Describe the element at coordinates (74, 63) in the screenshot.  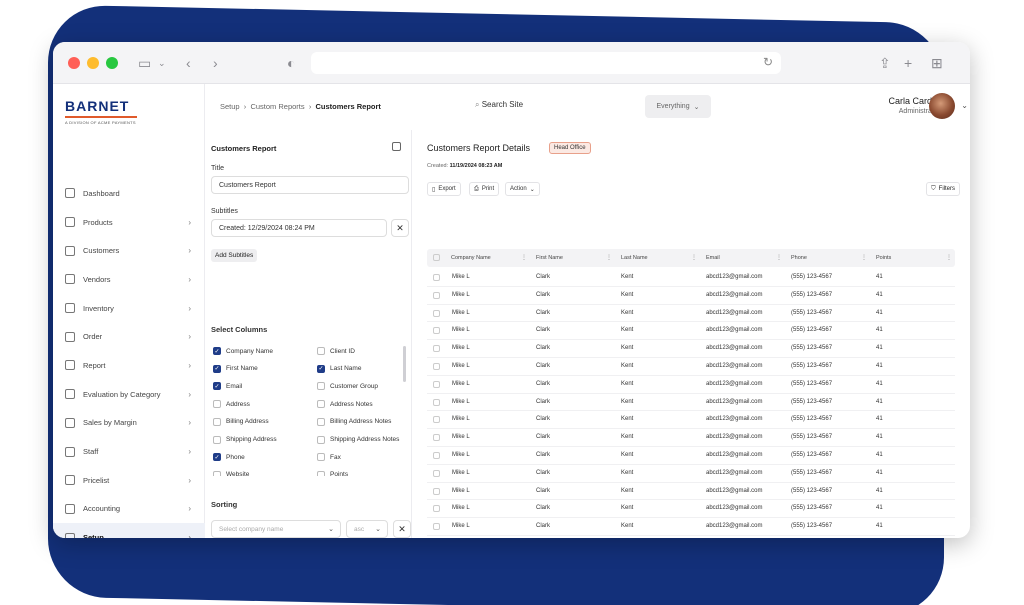
I see `close-window-button` at that location.